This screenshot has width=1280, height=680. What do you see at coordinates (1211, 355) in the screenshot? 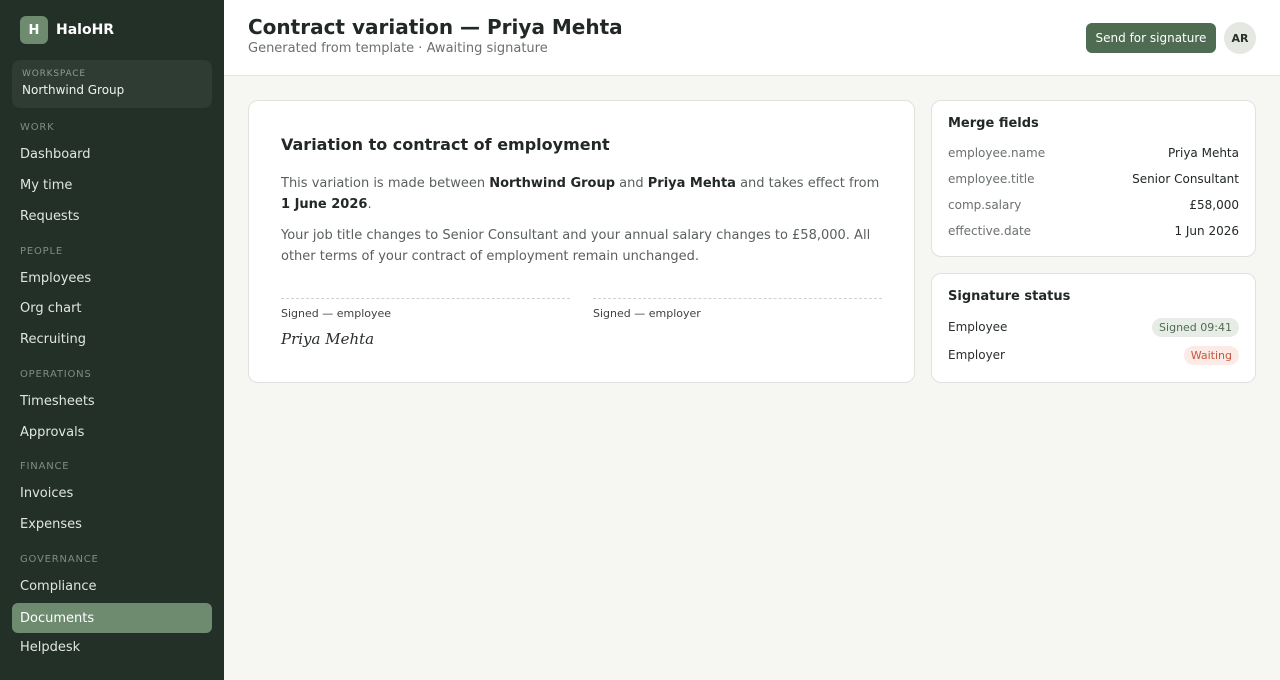
I see `status-badge: Waiting` at bounding box center [1211, 355].